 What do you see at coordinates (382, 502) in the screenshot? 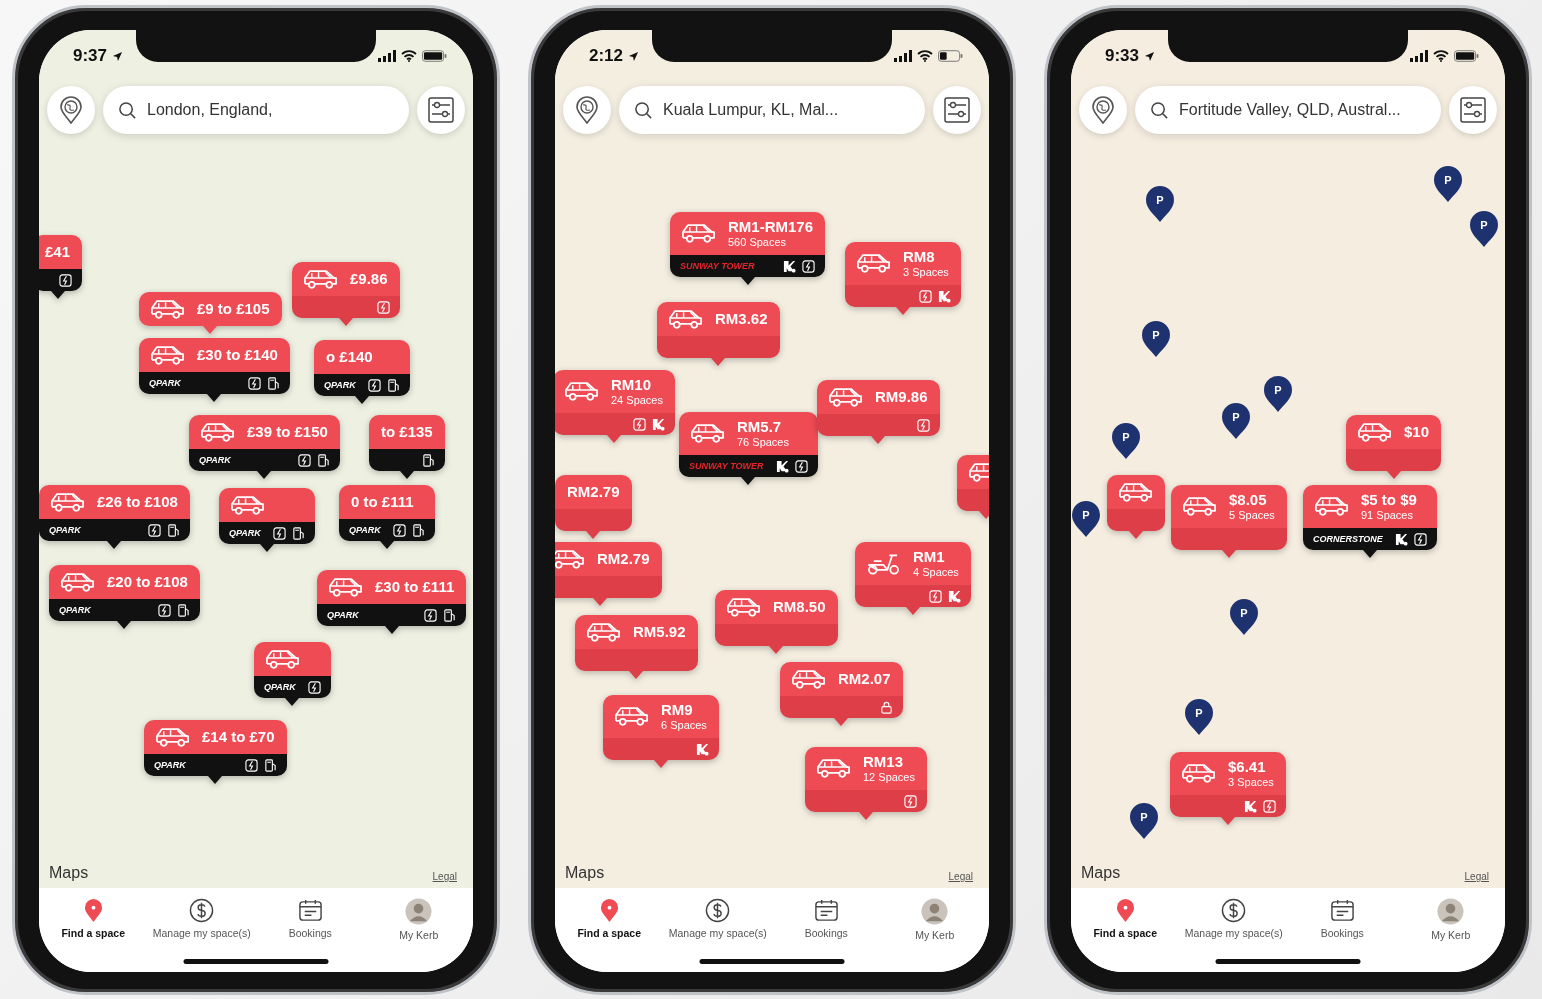
I see `price-label: 0 to £111` at bounding box center [382, 502].